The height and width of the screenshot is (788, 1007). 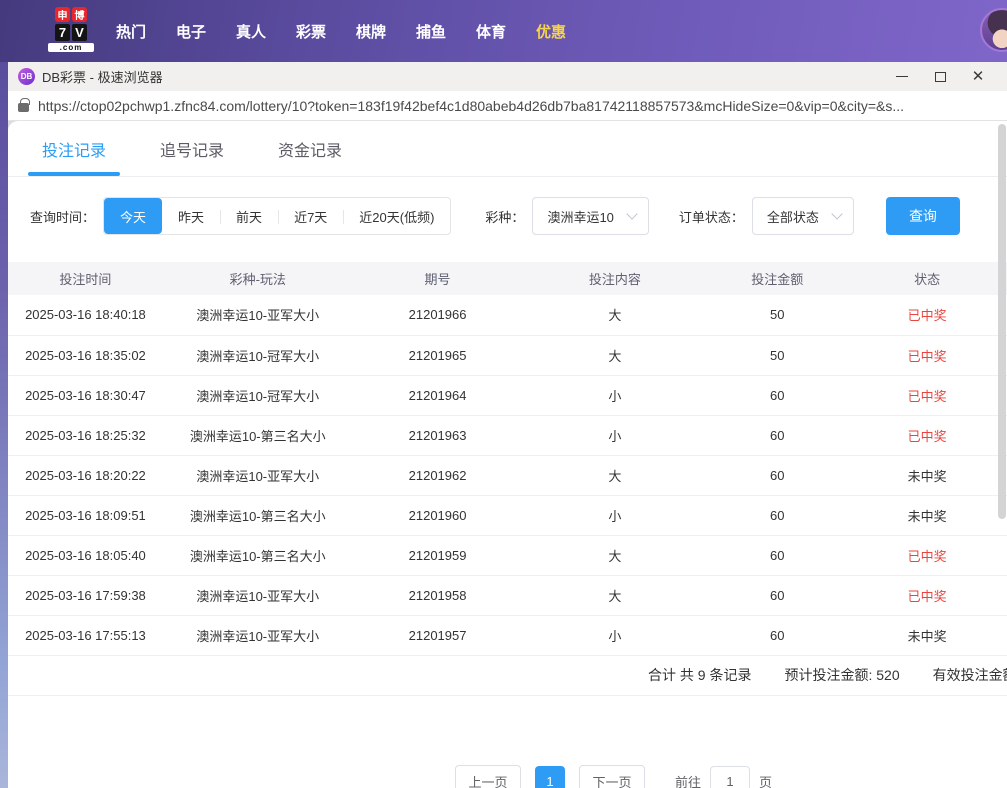 I want to click on site-menu-item: 真人, so click(x=251, y=31).